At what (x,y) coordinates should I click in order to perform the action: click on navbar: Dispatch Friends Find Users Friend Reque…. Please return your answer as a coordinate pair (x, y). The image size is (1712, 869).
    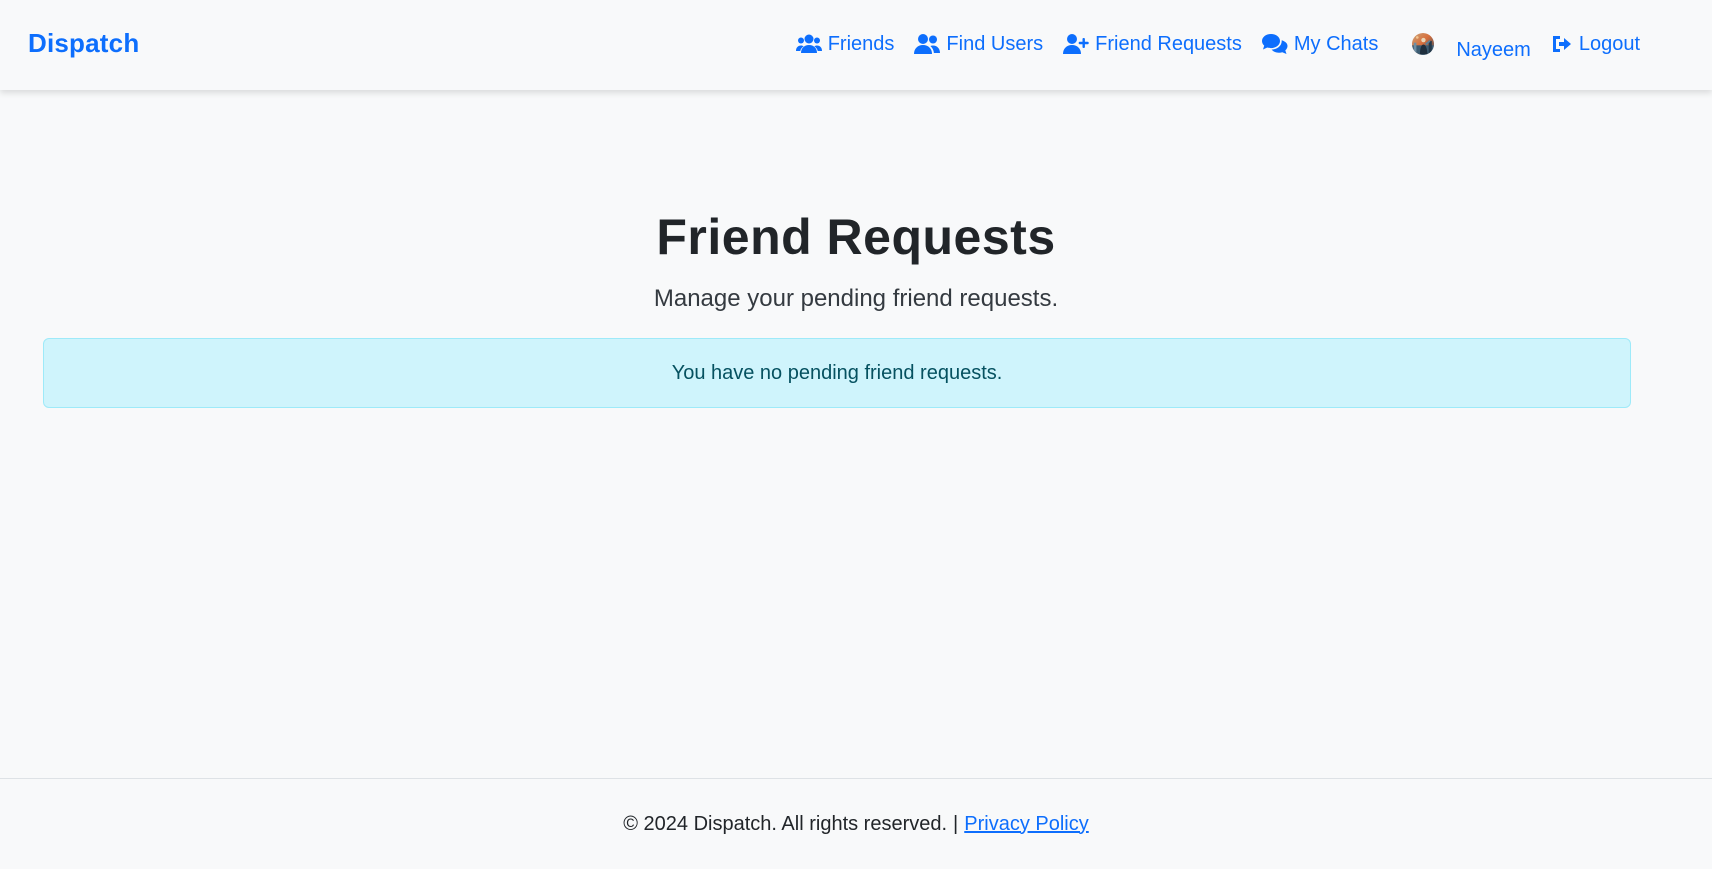
    Looking at the image, I should click on (856, 45).